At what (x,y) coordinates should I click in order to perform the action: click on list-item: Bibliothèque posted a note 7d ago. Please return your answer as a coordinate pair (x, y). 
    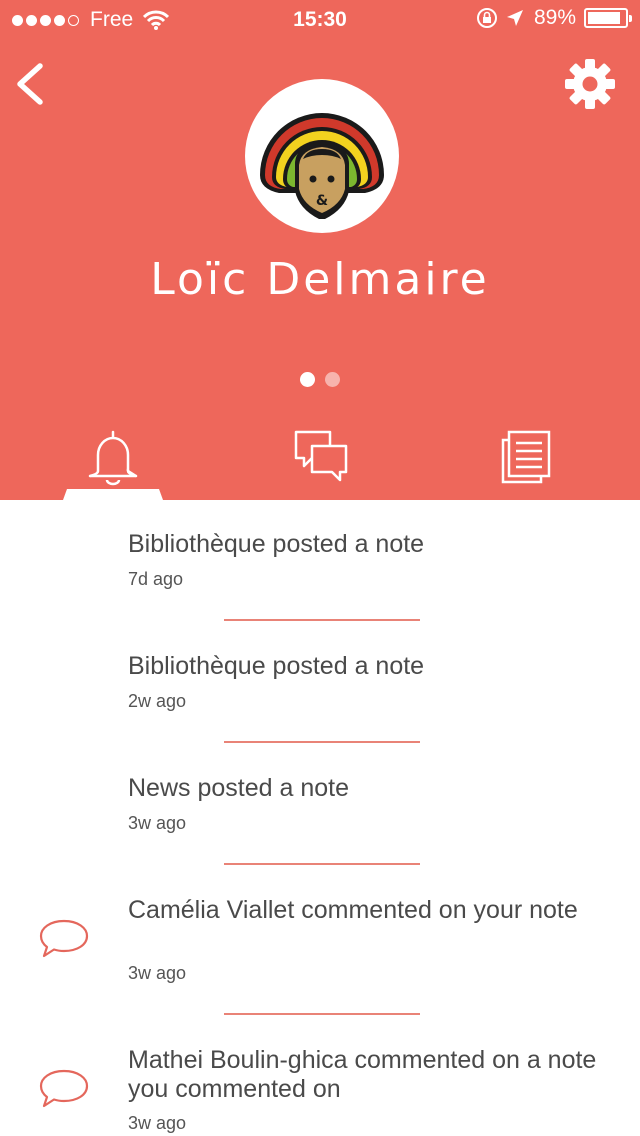
    Looking at the image, I should click on (320, 561).